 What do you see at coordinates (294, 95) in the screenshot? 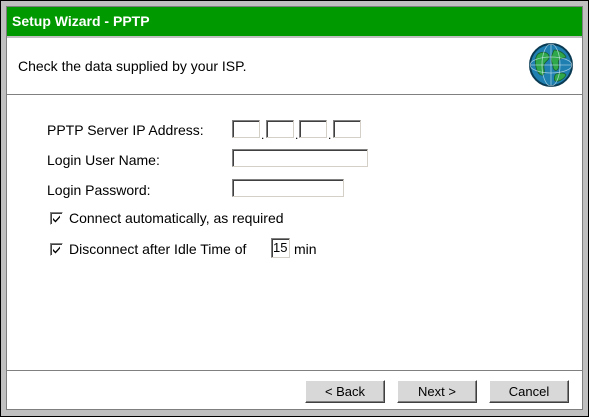
I see `header-divider` at bounding box center [294, 95].